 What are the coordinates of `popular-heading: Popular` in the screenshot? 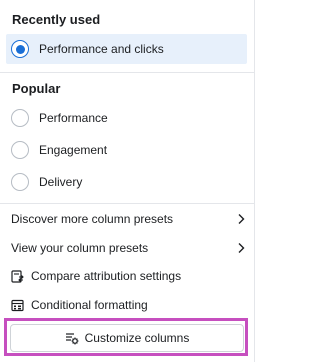 It's located at (36, 88).